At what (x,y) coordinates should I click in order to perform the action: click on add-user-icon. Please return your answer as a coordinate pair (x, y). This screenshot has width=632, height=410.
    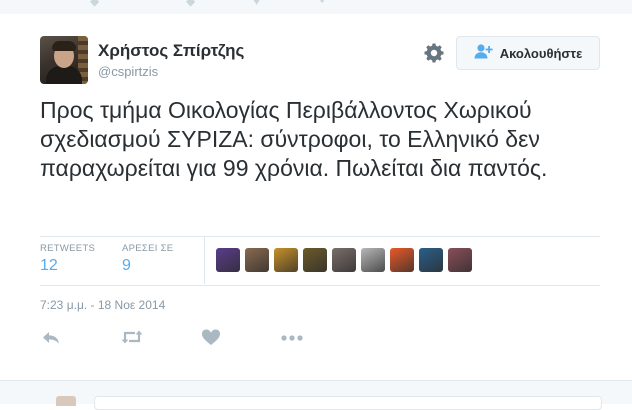
    Looking at the image, I should click on (484, 53).